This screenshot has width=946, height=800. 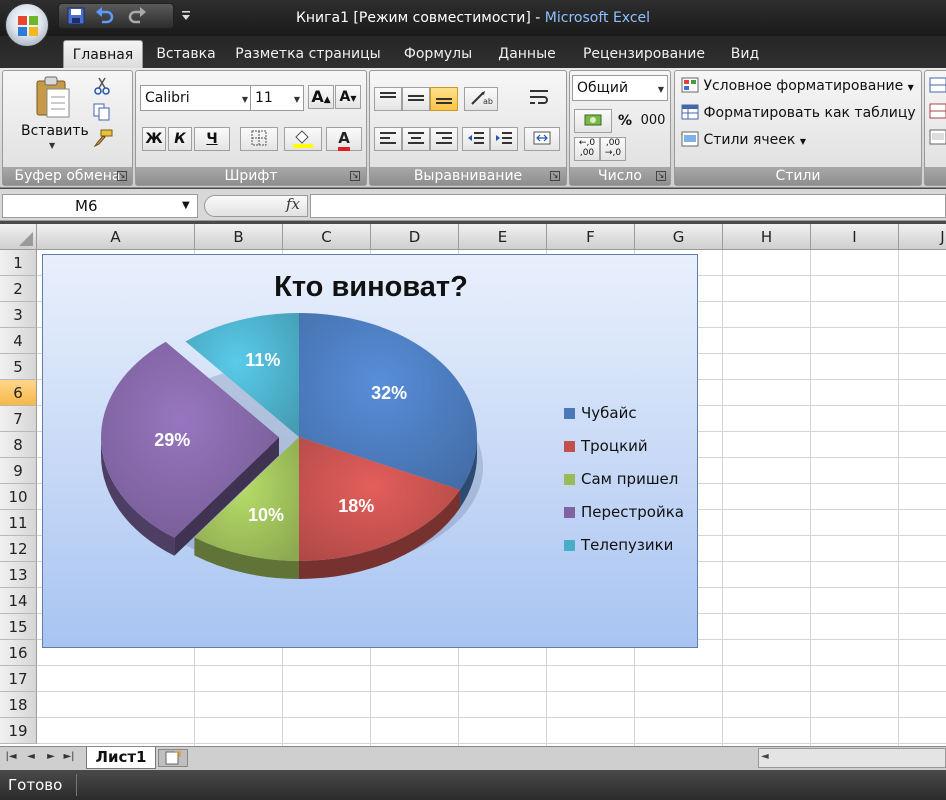 What do you see at coordinates (628, 206) in the screenshot?
I see `formula-input` at bounding box center [628, 206].